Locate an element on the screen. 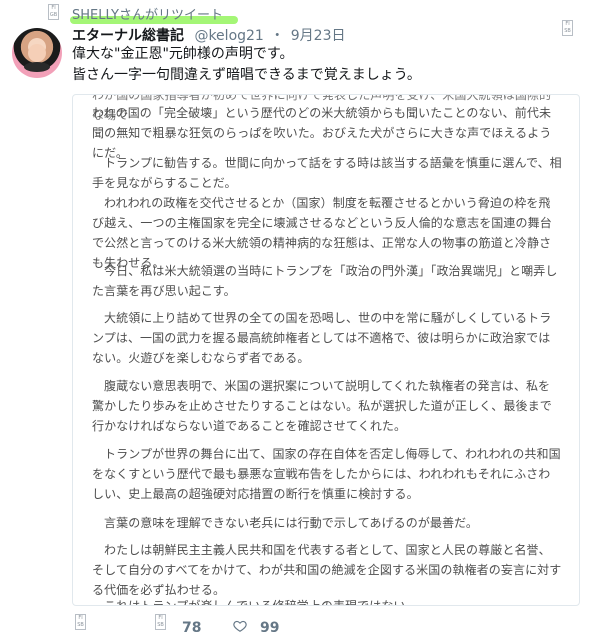  tweet-header: エターナル総書記 @kelog21 ・ 9月23日 is located at coordinates (208, 35).